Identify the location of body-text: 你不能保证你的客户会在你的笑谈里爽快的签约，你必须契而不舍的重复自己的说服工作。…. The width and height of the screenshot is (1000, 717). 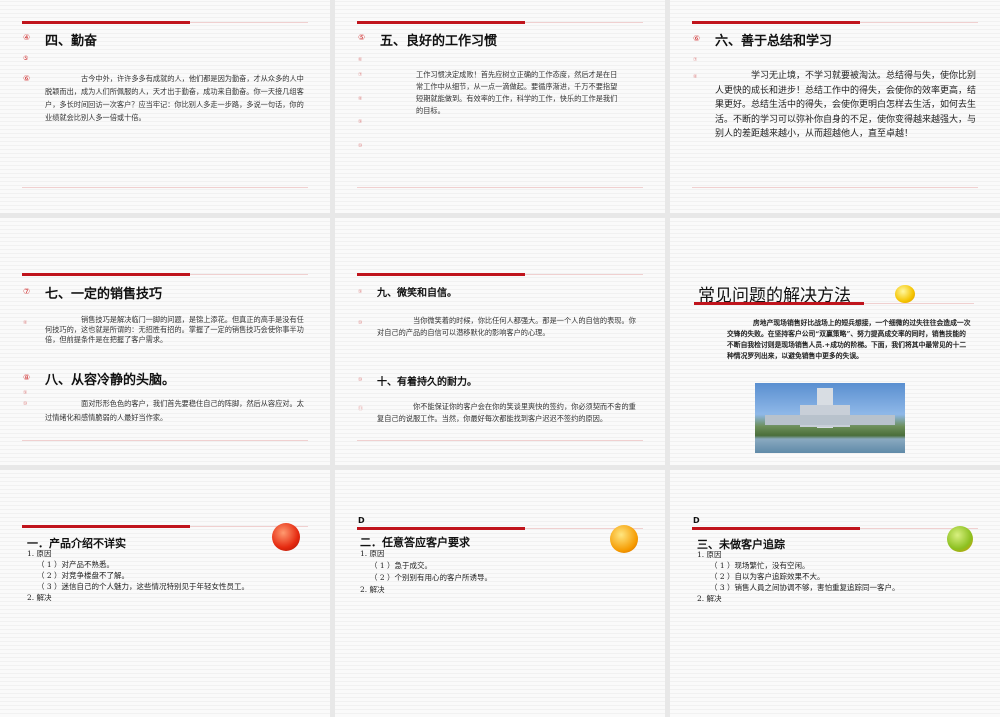
(506, 412).